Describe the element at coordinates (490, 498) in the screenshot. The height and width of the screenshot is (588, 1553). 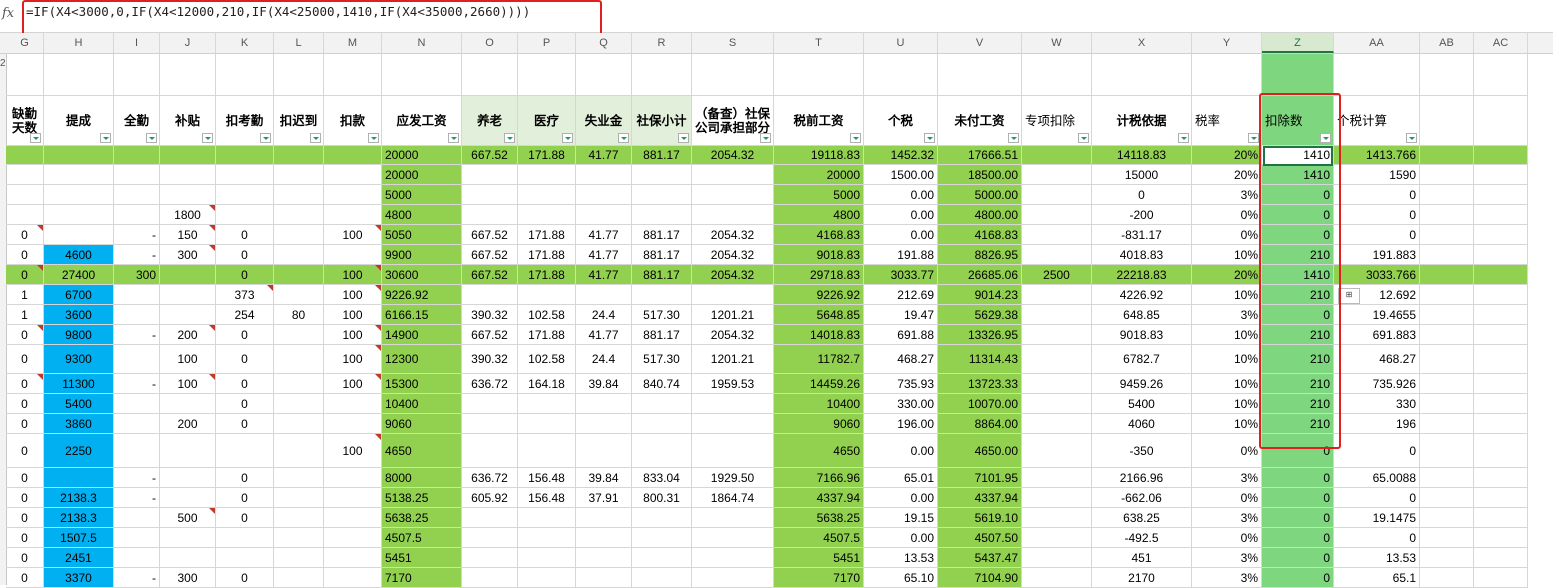
I see `cell-o: 605.92` at that location.